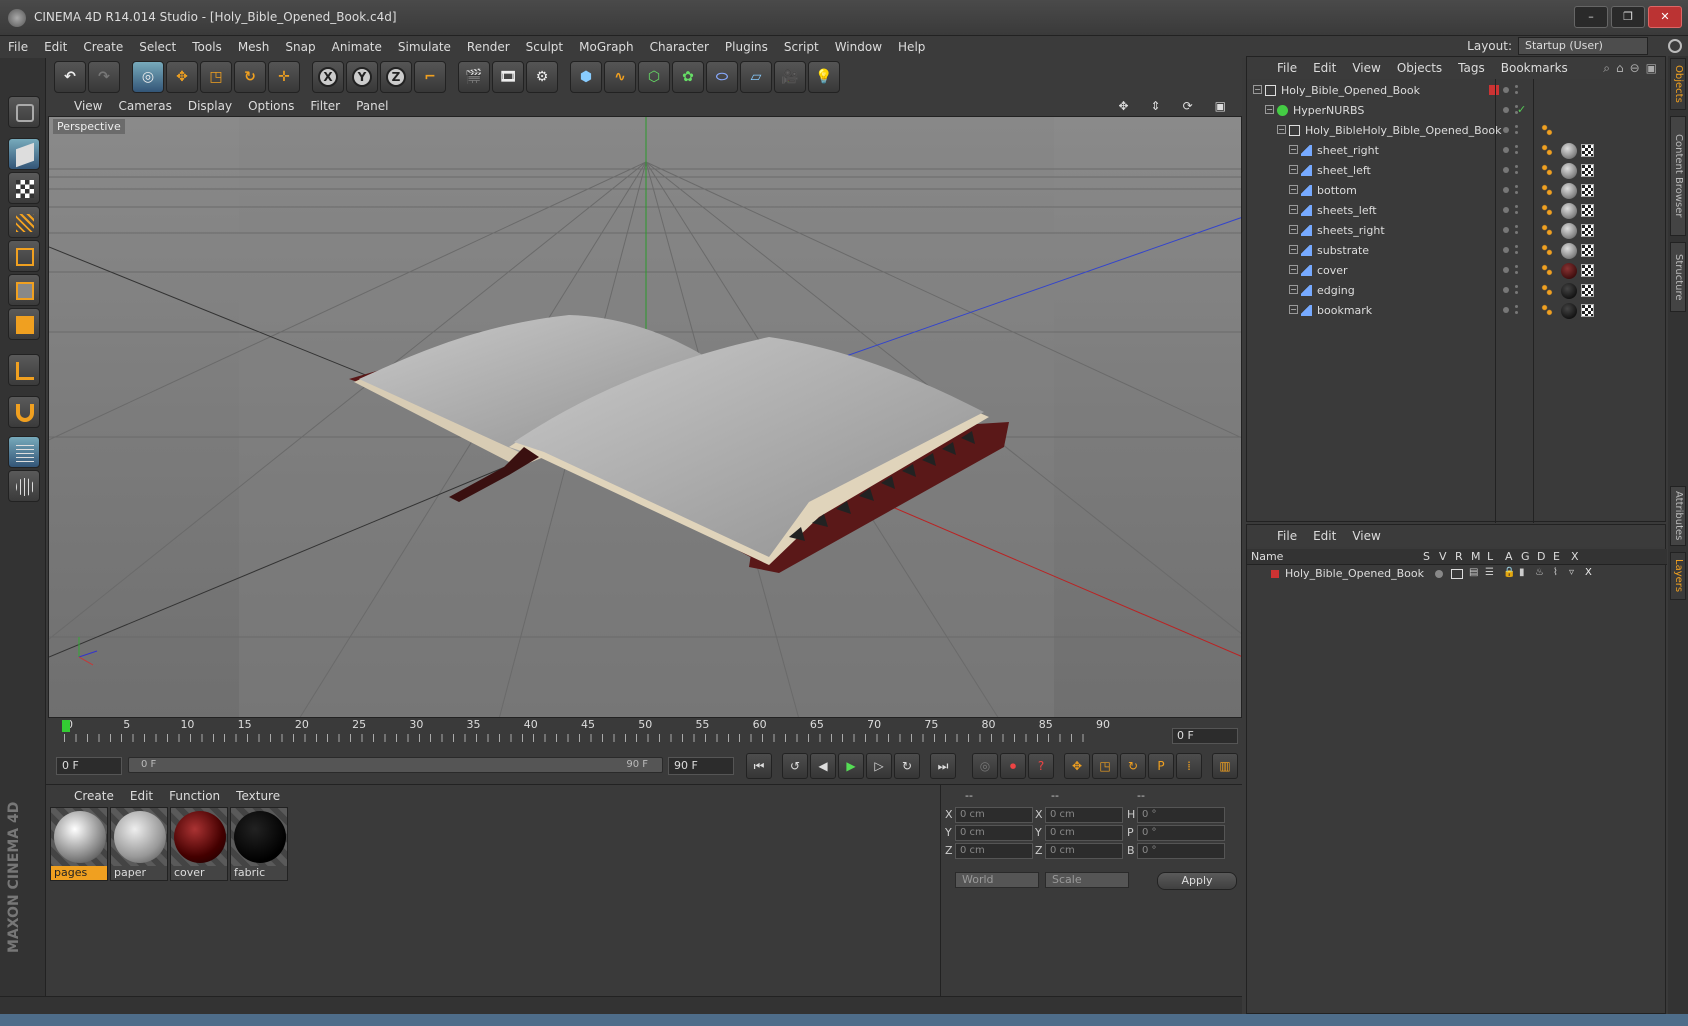 The image size is (1688, 1026). I want to click on key-rotation-icon: ↻, so click(1133, 766).